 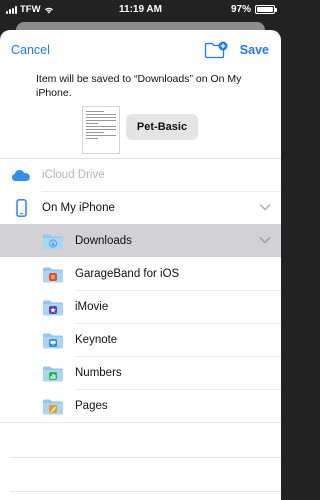 I want to click on battery-icon, so click(x=266, y=9).